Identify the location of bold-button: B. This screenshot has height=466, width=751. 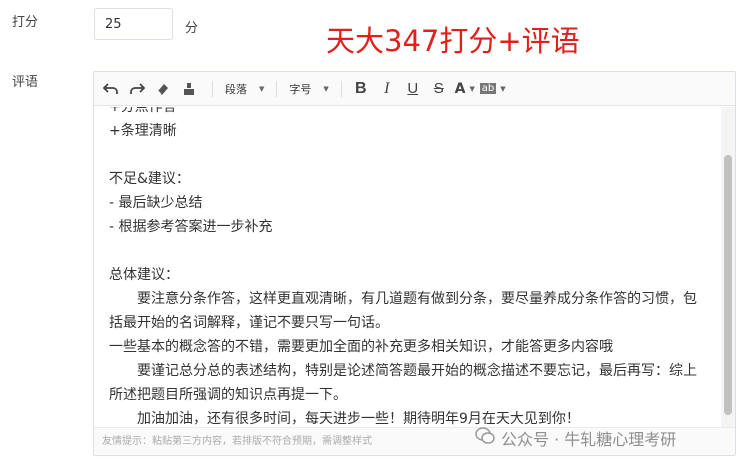
(361, 89).